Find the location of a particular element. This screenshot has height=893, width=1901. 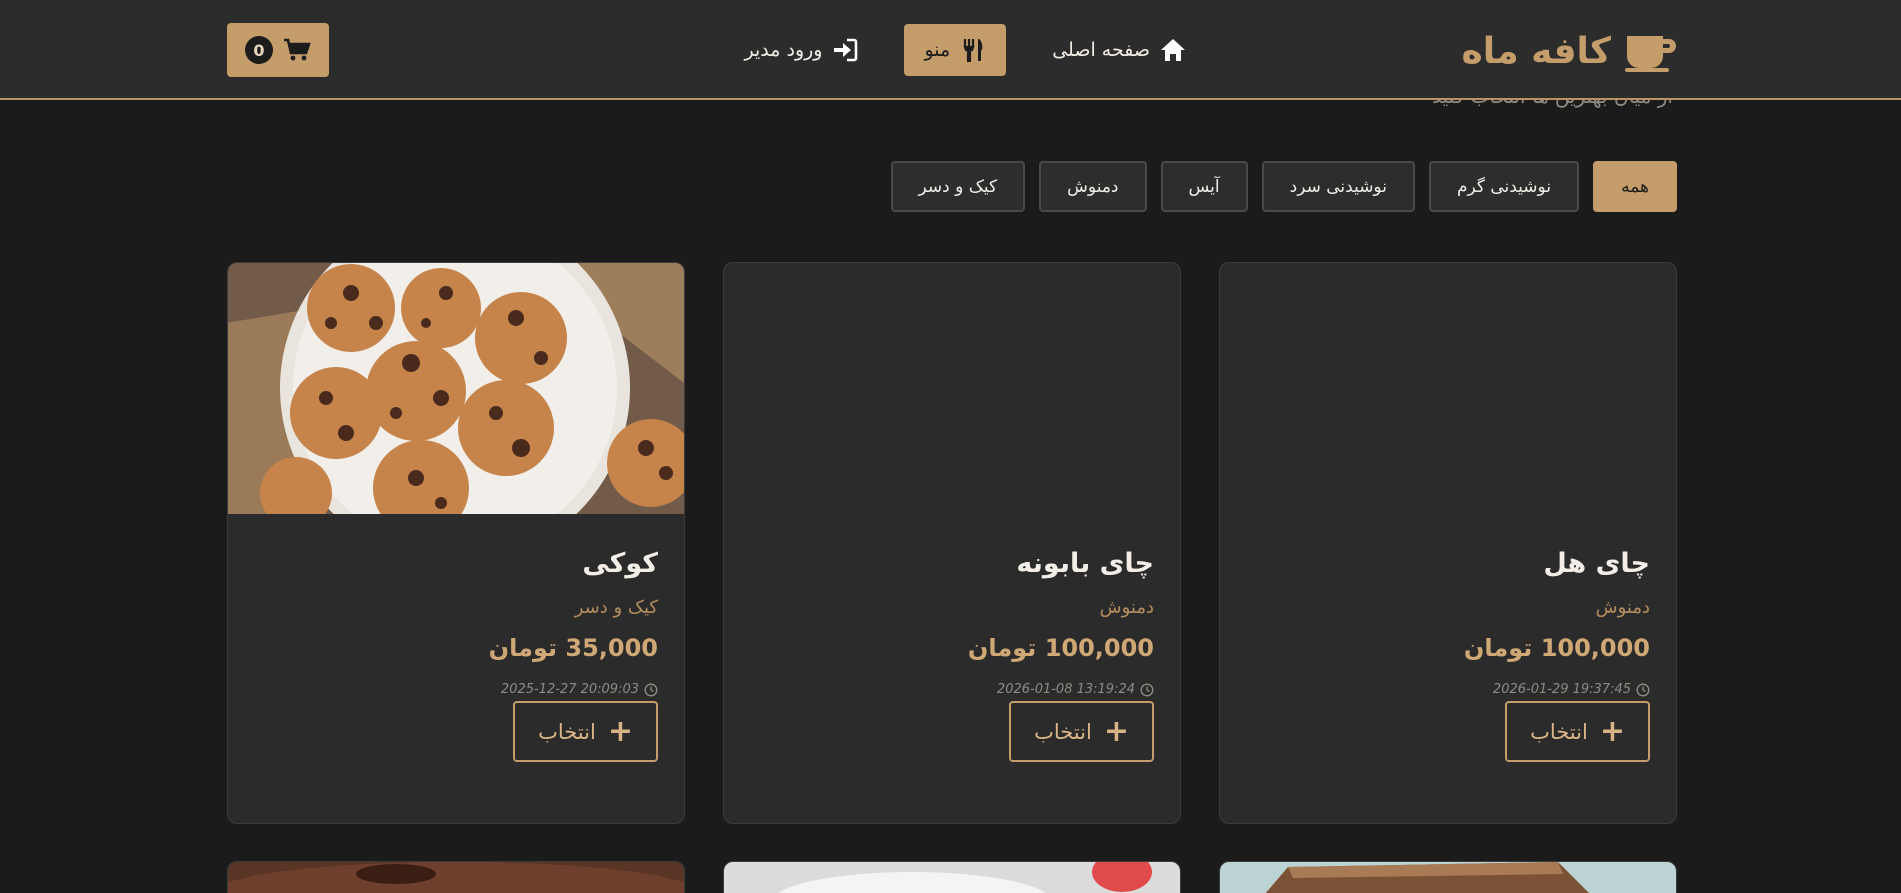

navbar: کافه ماه صفحه اصلی منو ورود مدیر 0 is located at coordinates (950, 50).